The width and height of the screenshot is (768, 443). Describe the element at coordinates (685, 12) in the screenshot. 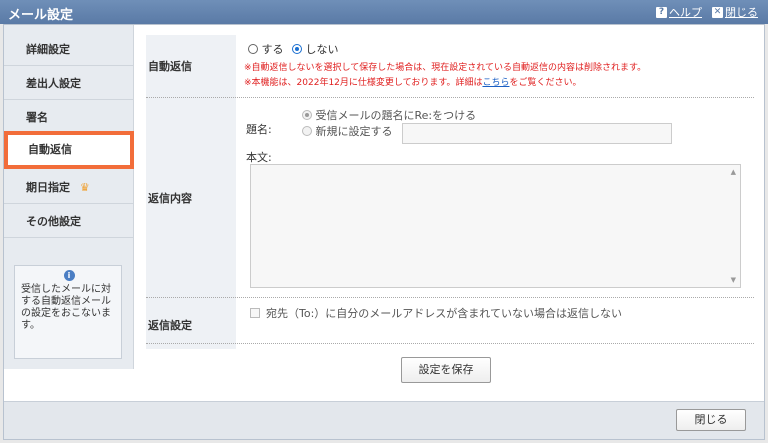

I see `help-link-label: ヘルプ` at that location.